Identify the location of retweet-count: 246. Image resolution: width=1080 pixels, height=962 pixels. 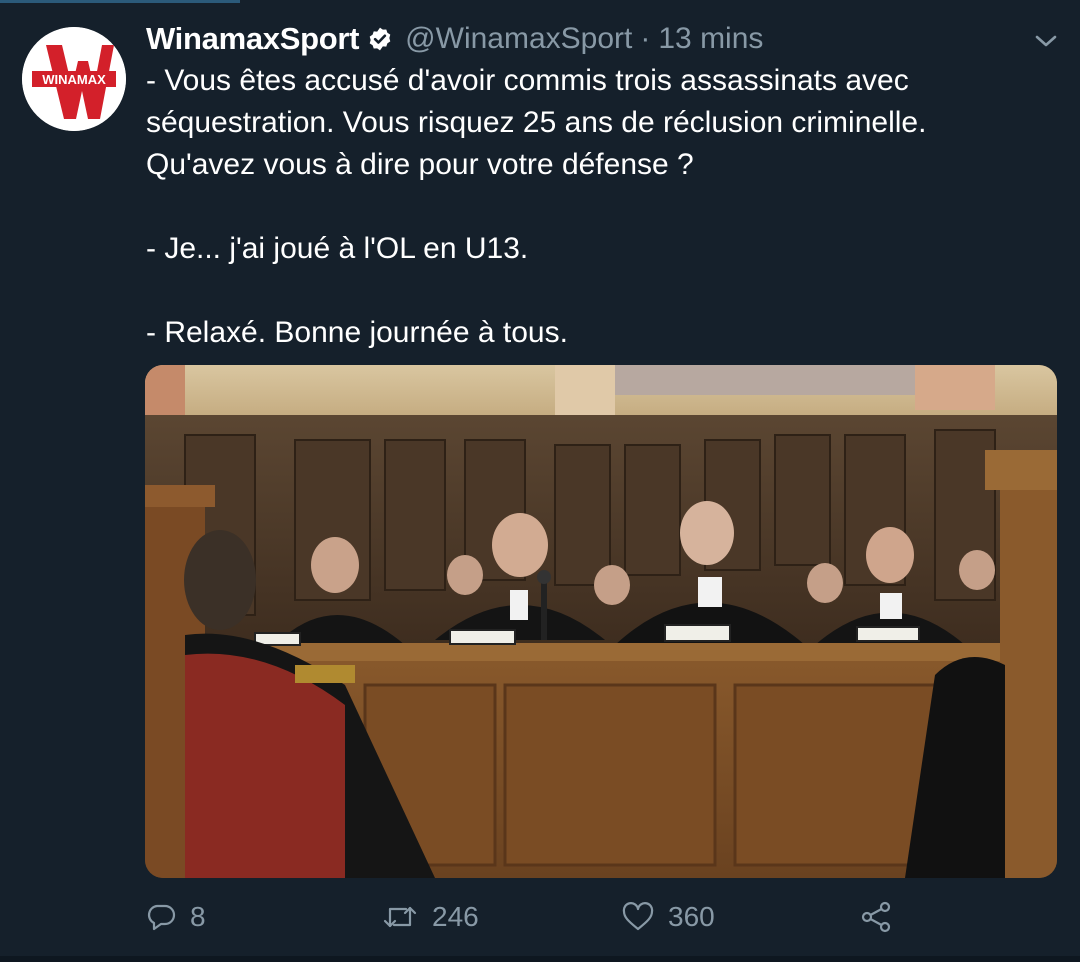
(455, 916).